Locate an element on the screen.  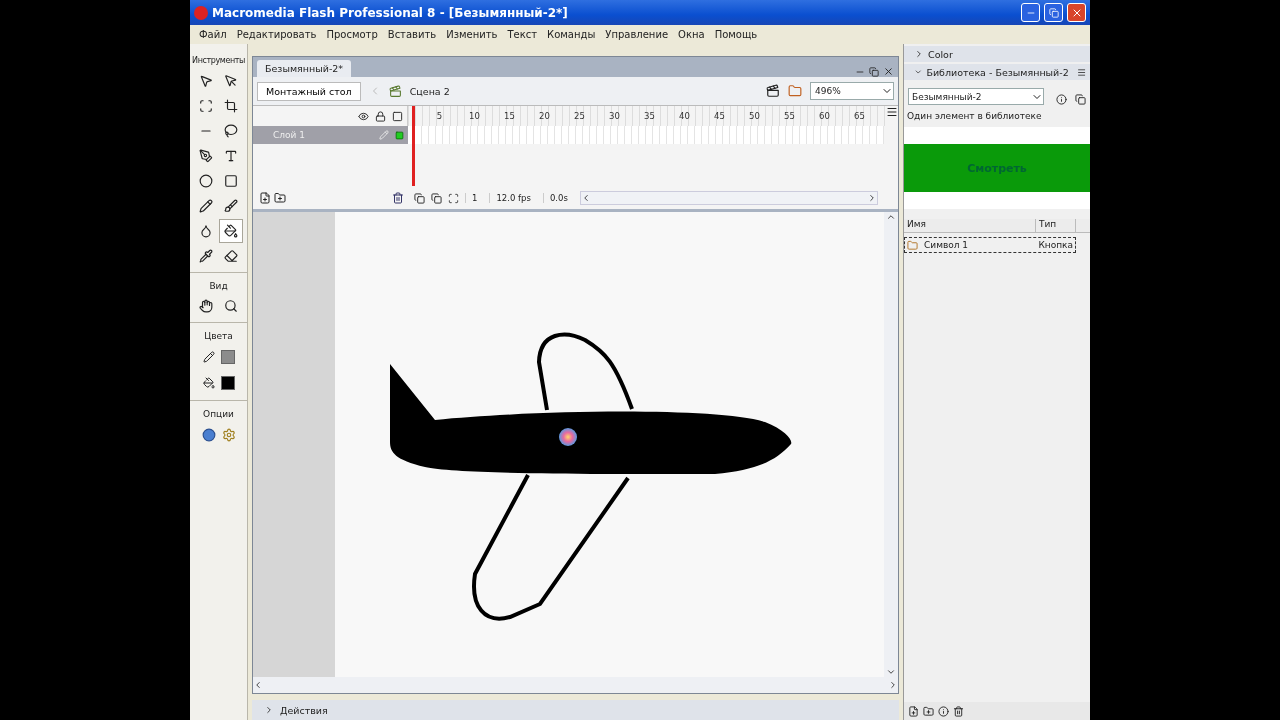
menu-item: Просмотр is located at coordinates (352, 34).